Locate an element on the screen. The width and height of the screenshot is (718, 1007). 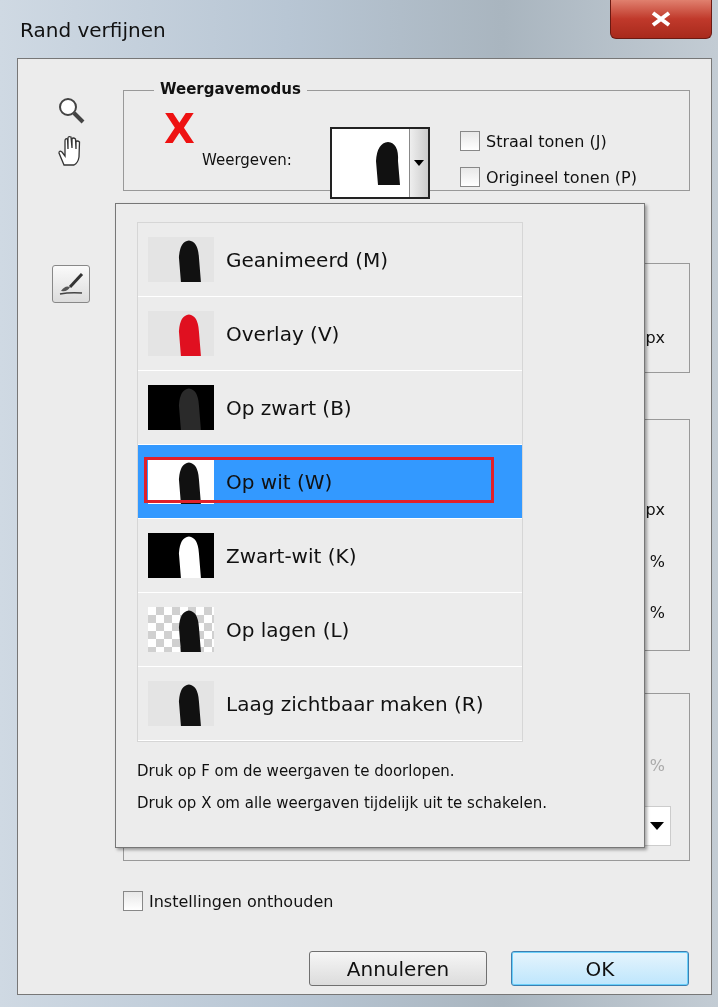
hint-text: Druk op F om de weergaven te doorlopen. is located at coordinates (296, 771).